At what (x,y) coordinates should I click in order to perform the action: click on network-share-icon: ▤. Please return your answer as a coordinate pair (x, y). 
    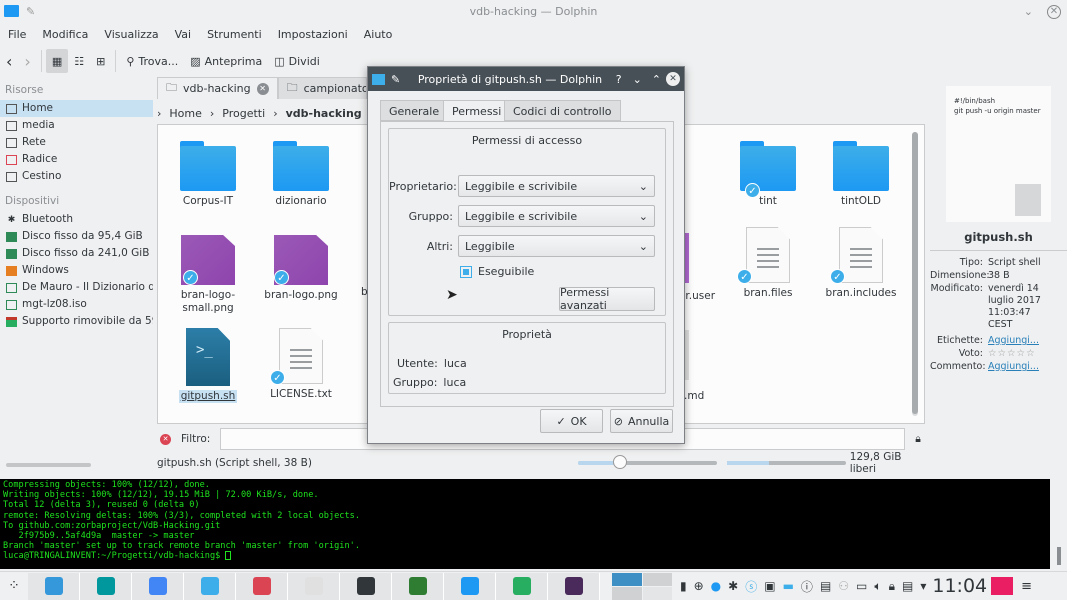
    Looking at the image, I should click on (825, 586).